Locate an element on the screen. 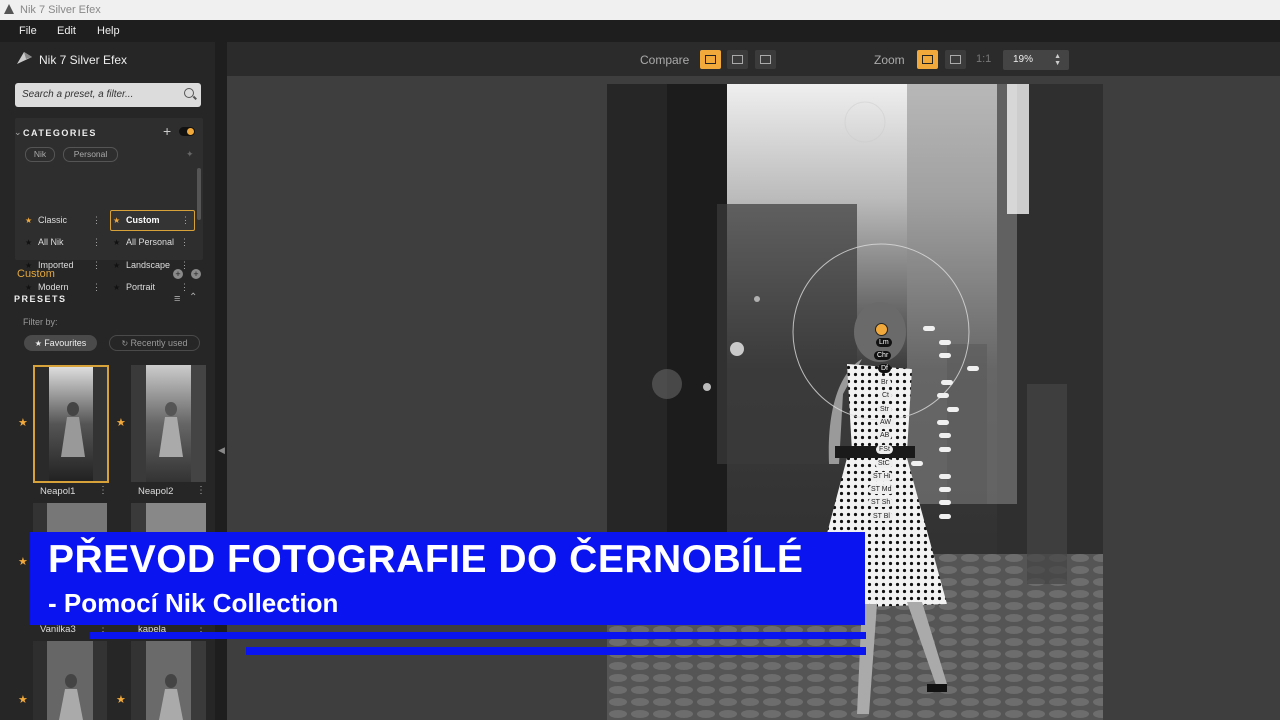 This screenshot has height=720, width=1280. categories-heading: CATEGORIES is located at coordinates (60, 133).